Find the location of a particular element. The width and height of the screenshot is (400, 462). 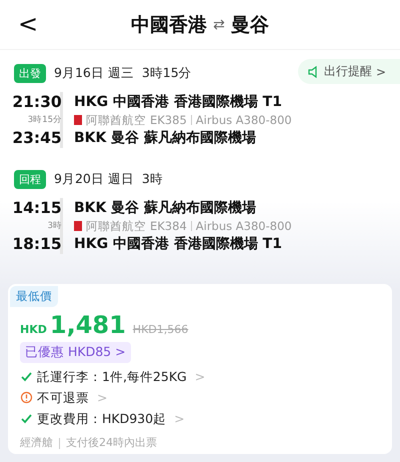

arrival-time: 18:15 is located at coordinates (37, 244).